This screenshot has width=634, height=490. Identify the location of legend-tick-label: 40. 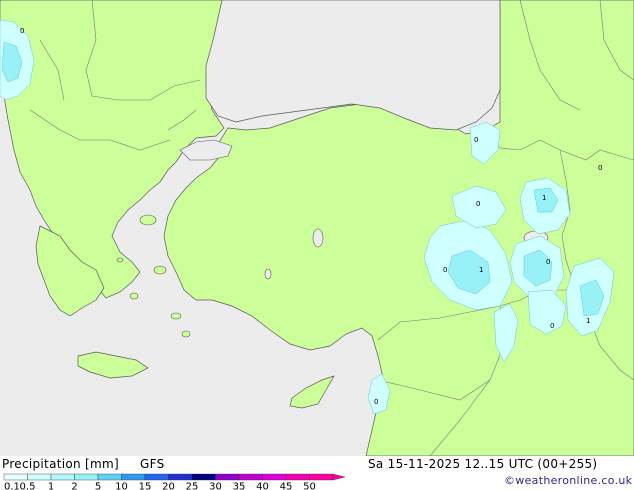
(262, 486).